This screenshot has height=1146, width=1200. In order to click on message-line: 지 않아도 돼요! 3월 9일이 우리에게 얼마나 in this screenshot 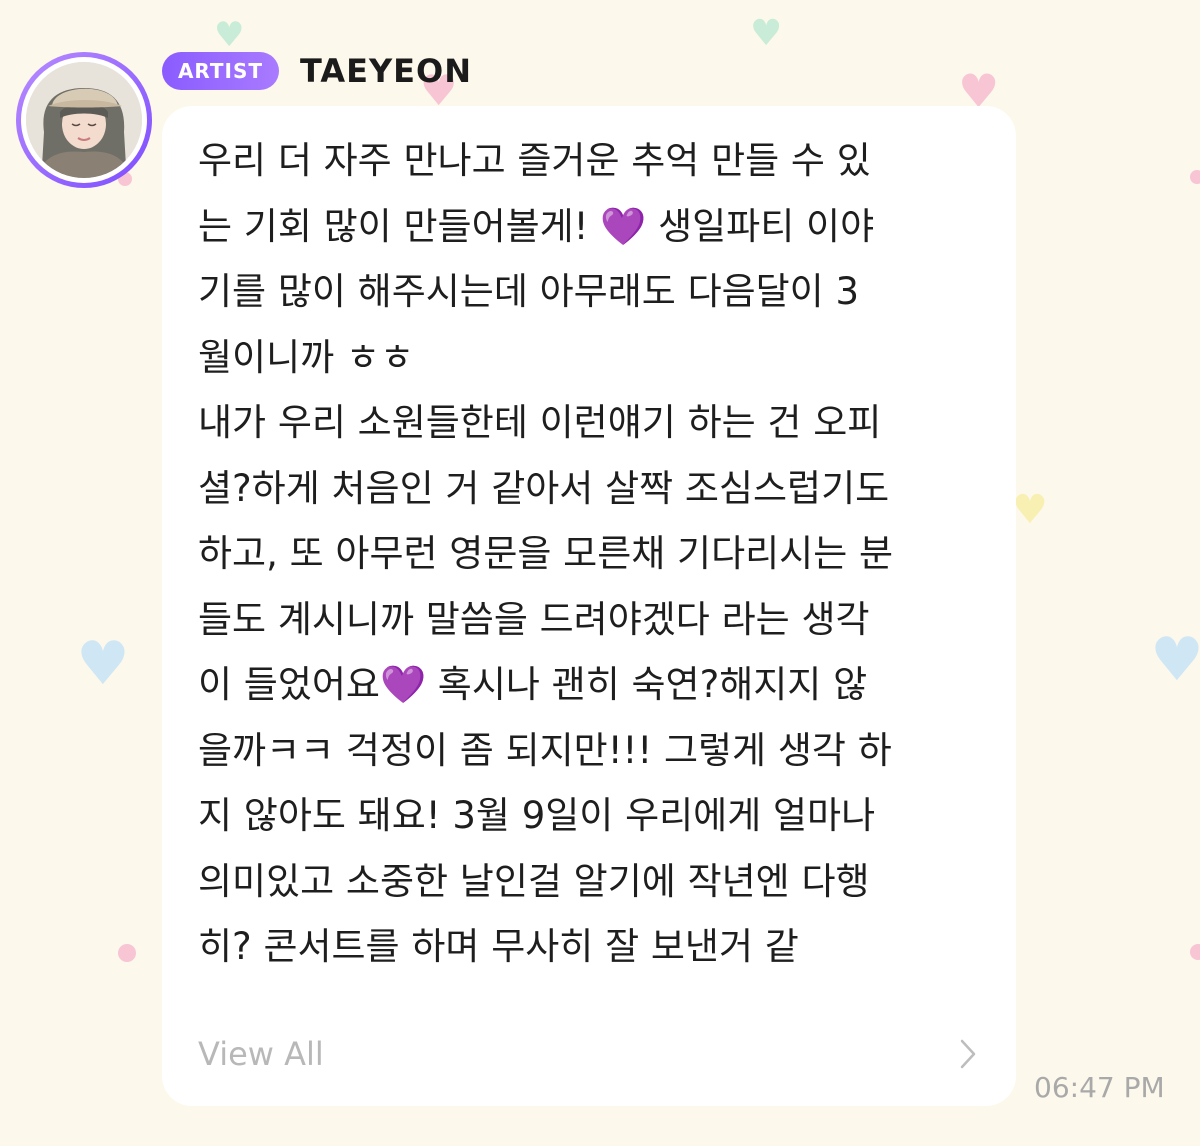, I will do `click(537, 815)`.